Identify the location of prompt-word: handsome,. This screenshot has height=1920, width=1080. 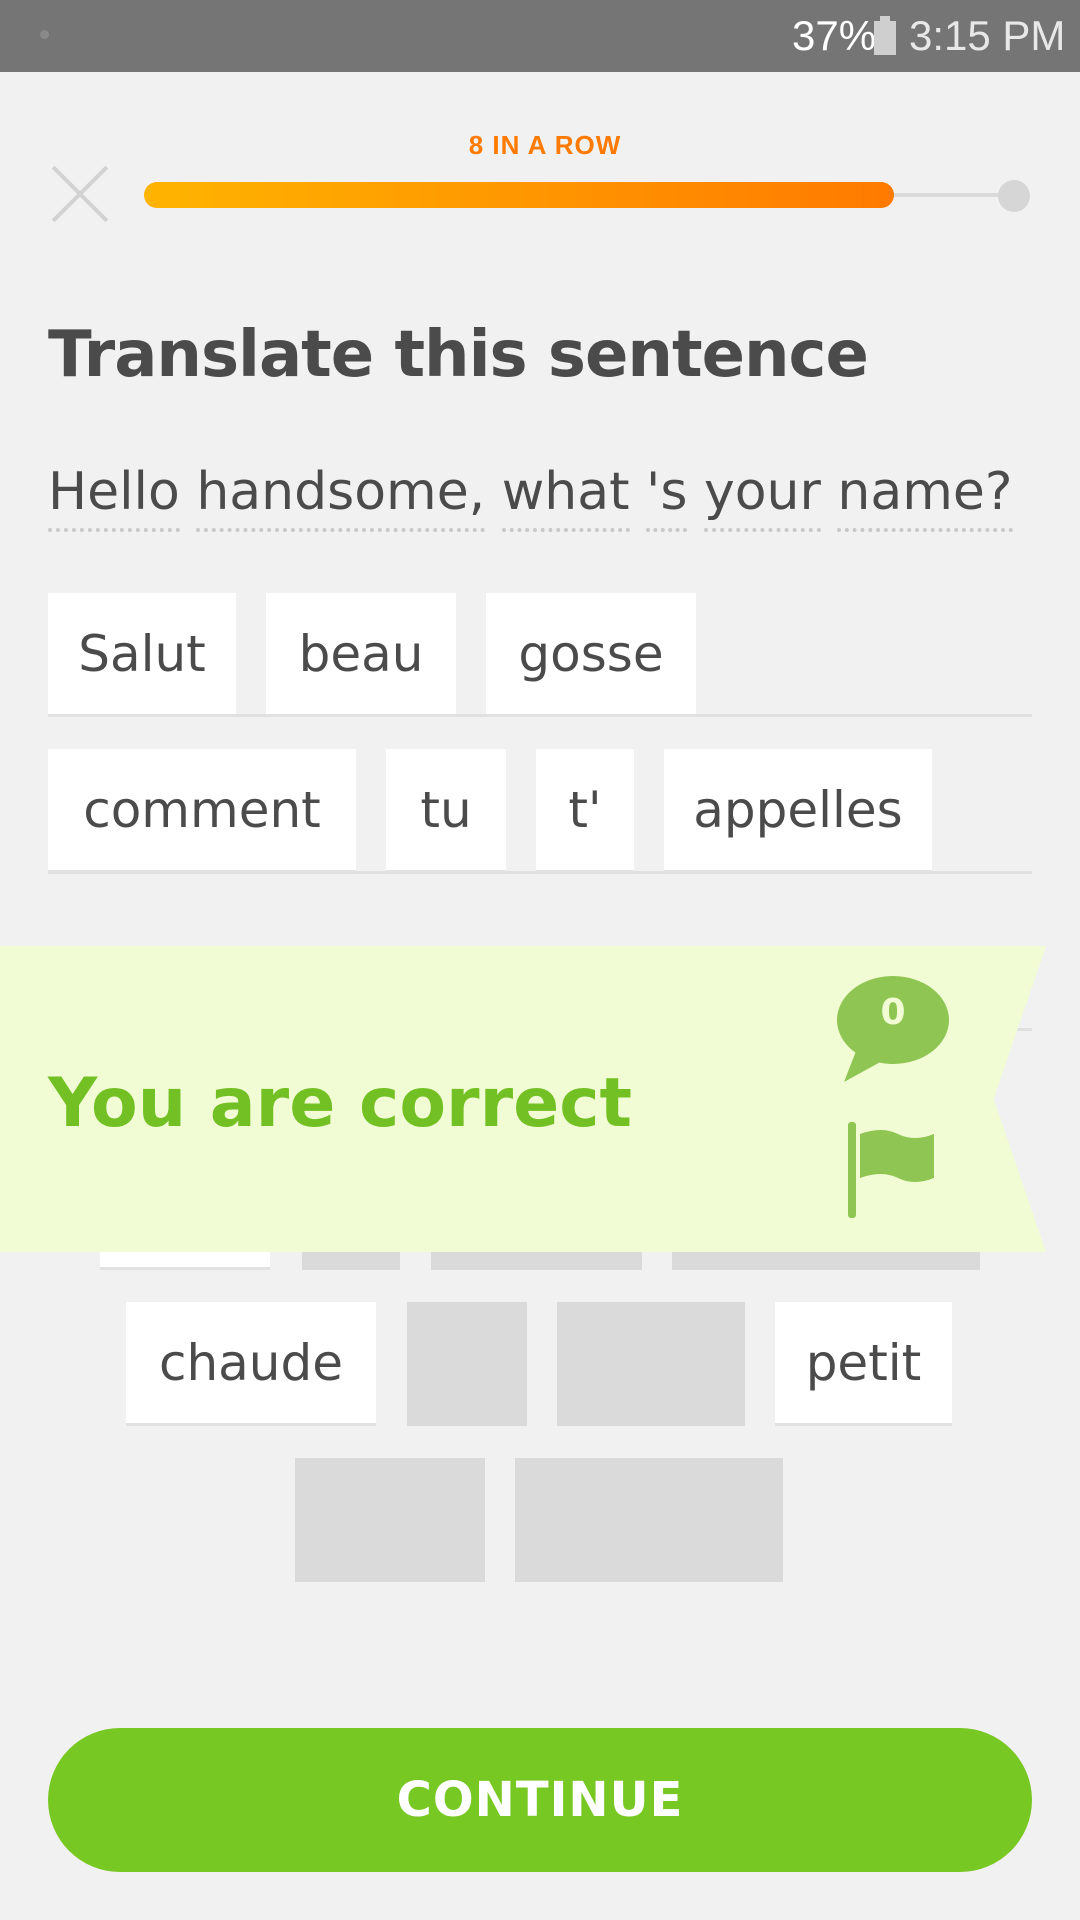
(341, 497).